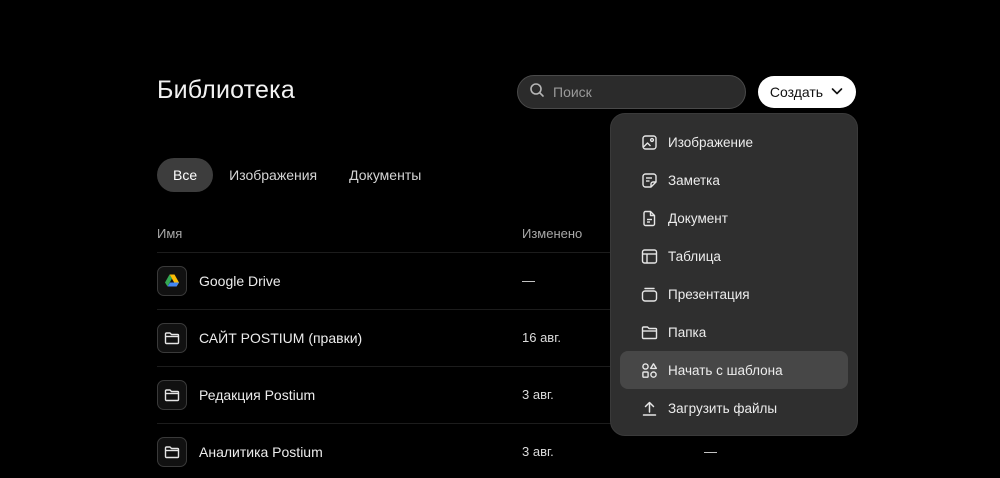 The image size is (1000, 478). I want to click on row-modified: —, so click(528, 280).